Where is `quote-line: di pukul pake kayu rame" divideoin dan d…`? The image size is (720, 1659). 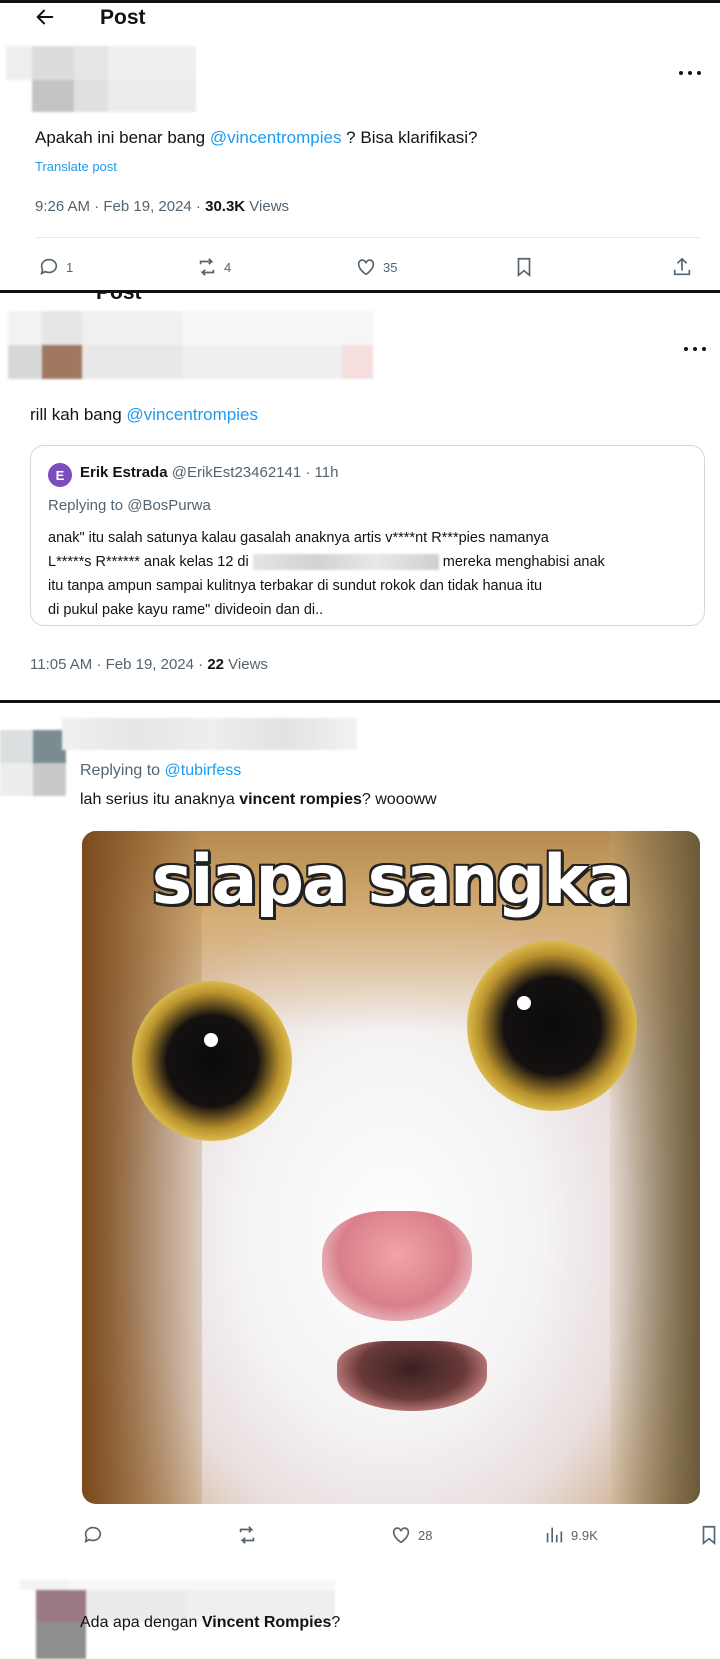
quote-line: di pukul pake kayu rame" divideoin dan d… is located at coordinates (186, 610).